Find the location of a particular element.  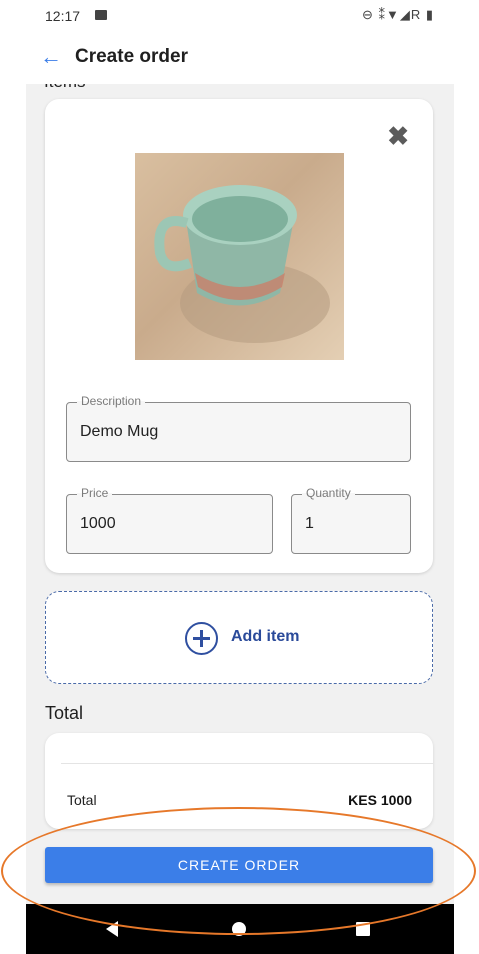

nav-home-icon is located at coordinates (239, 929).